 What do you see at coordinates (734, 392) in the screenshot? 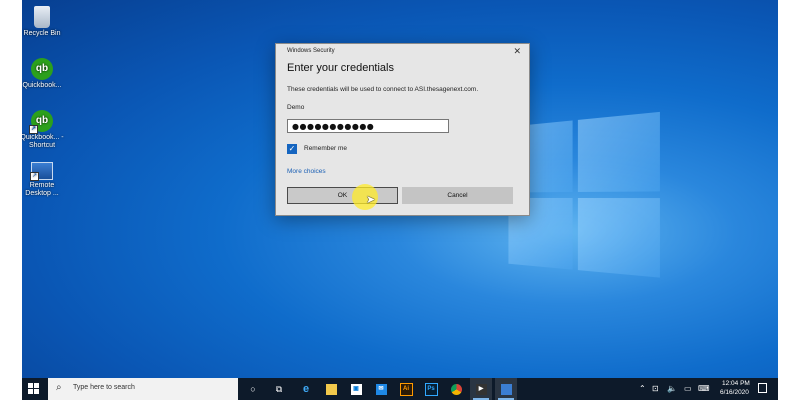
I see `clock-date: 6/16/2020` at bounding box center [734, 392].